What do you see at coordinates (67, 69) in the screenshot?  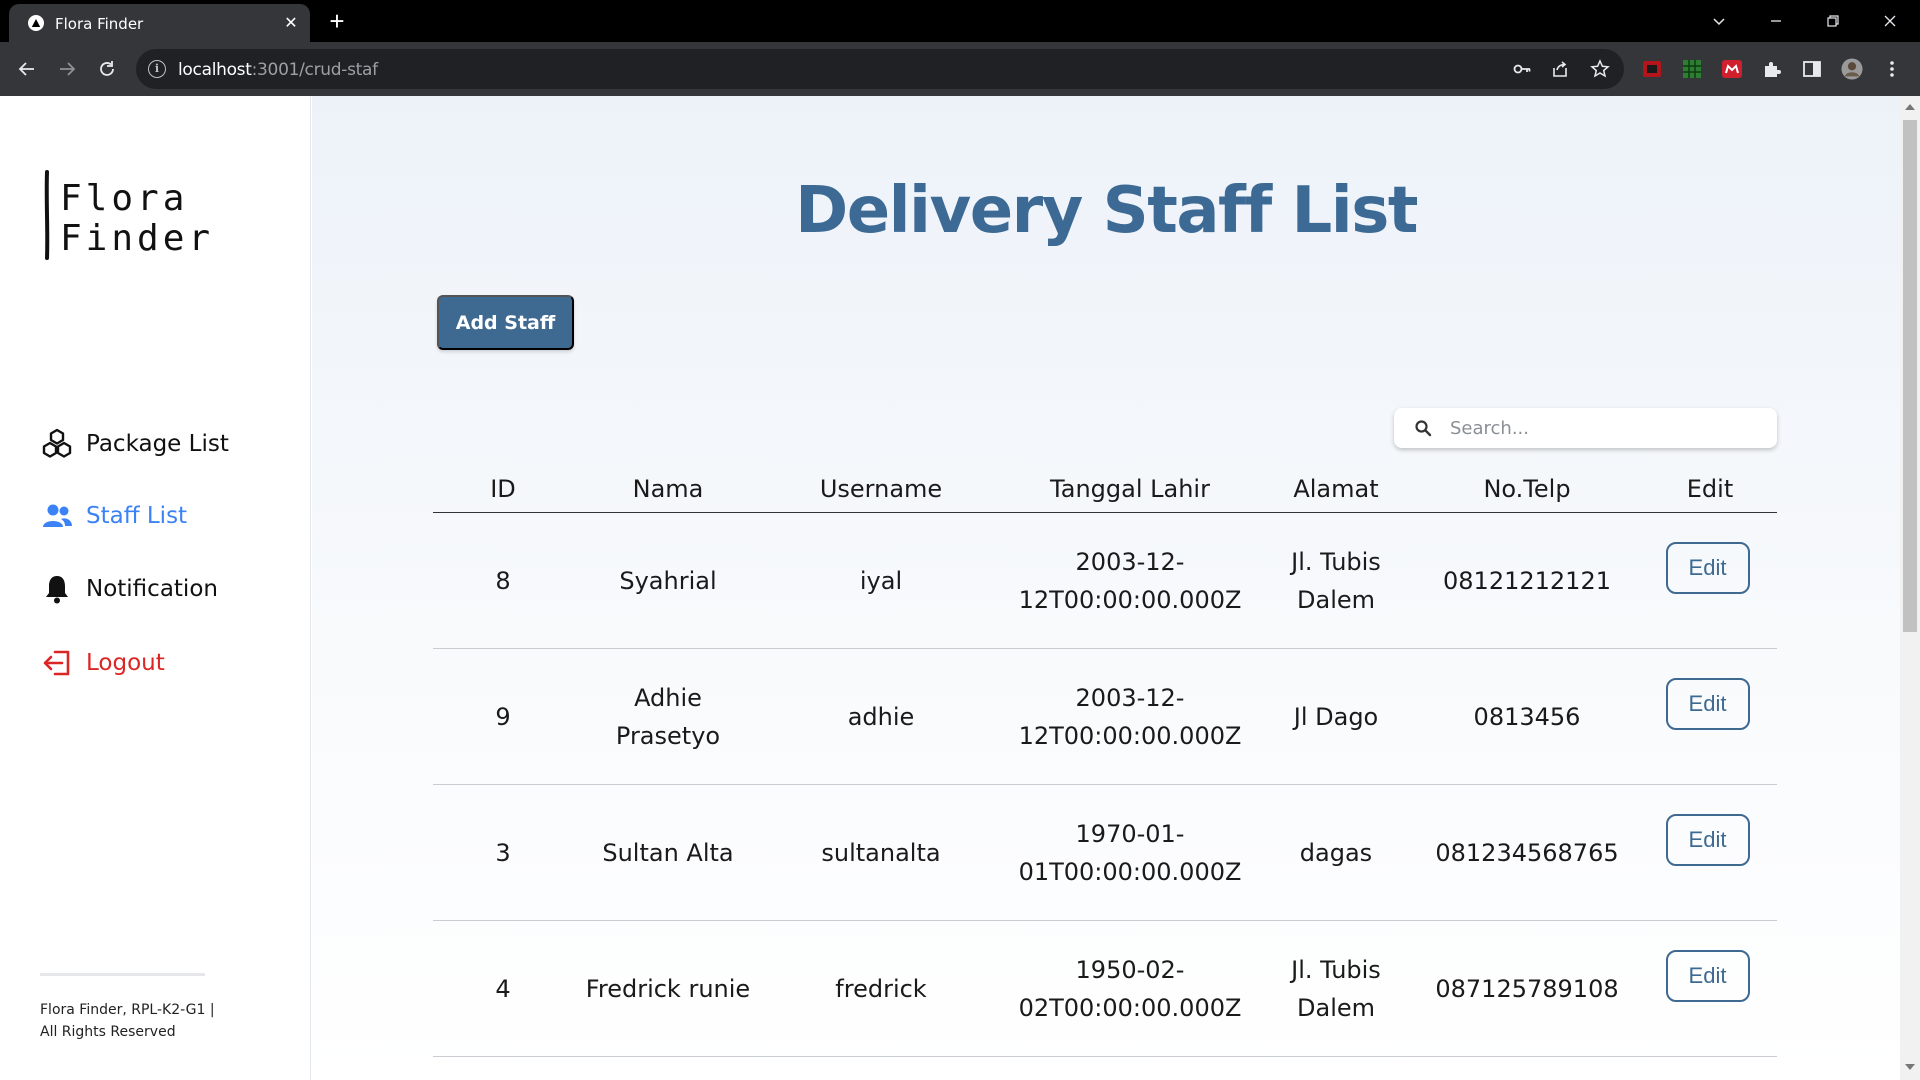 I see `forward-icon` at bounding box center [67, 69].